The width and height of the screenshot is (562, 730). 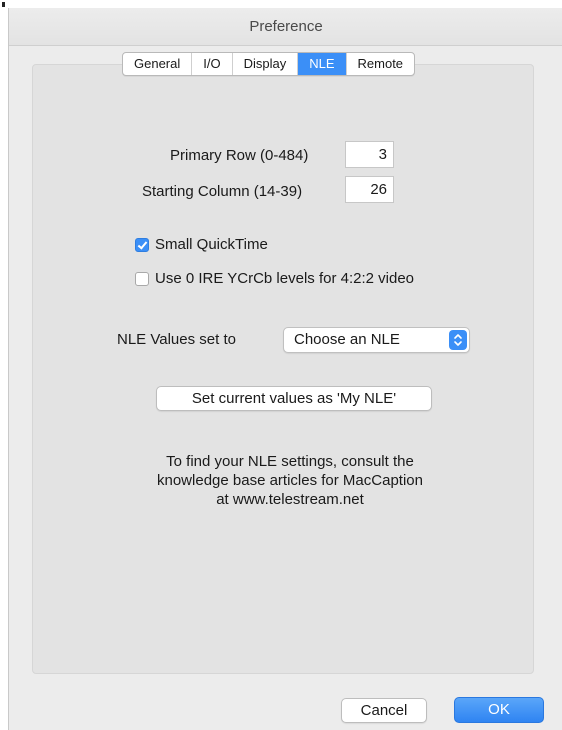 I want to click on ok-button: OK, so click(x=499, y=710).